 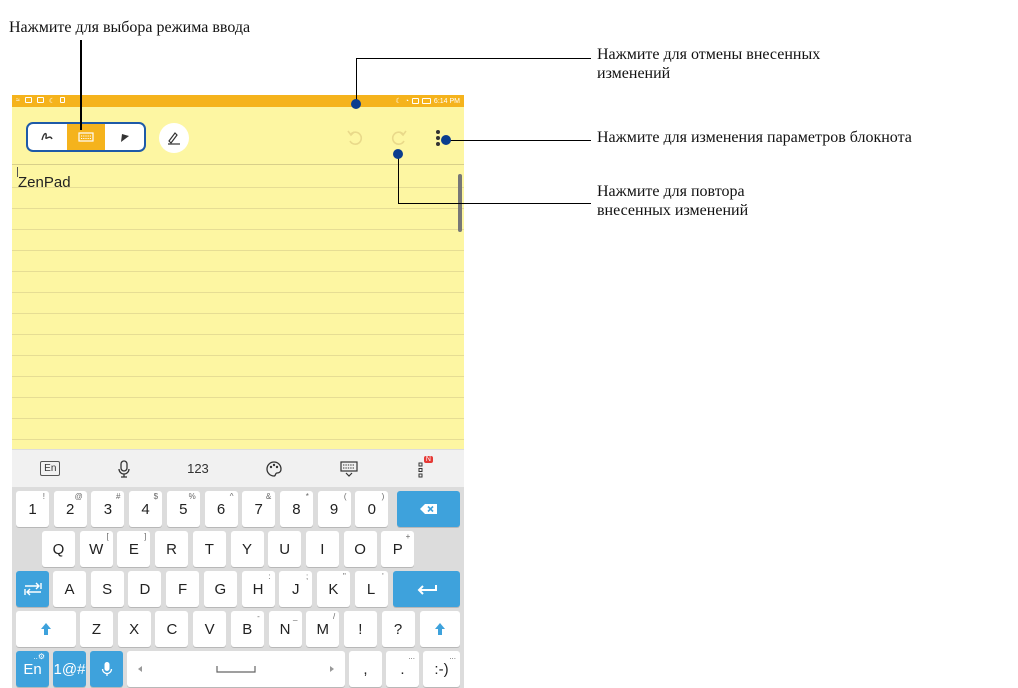 I want to click on key-2: 2 @, so click(x=70, y=509).